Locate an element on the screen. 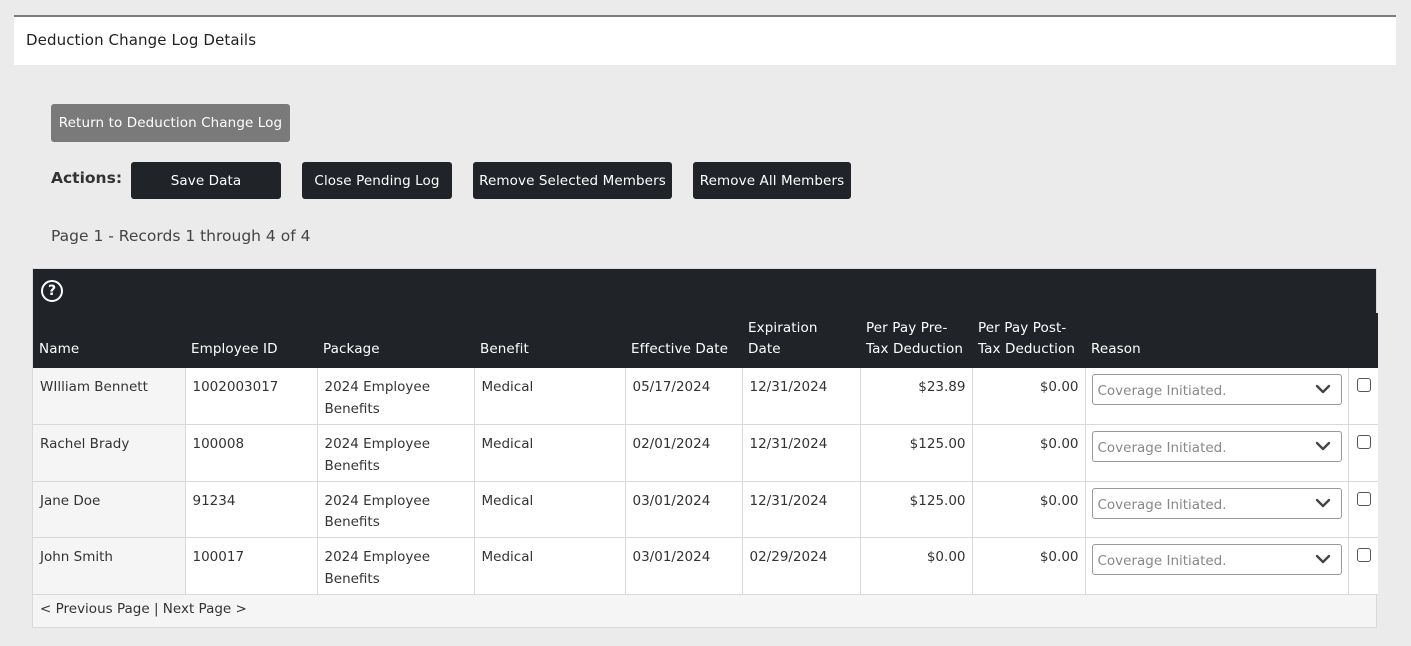 The height and width of the screenshot is (646, 1411). save-data-button: Save Data is located at coordinates (206, 180).